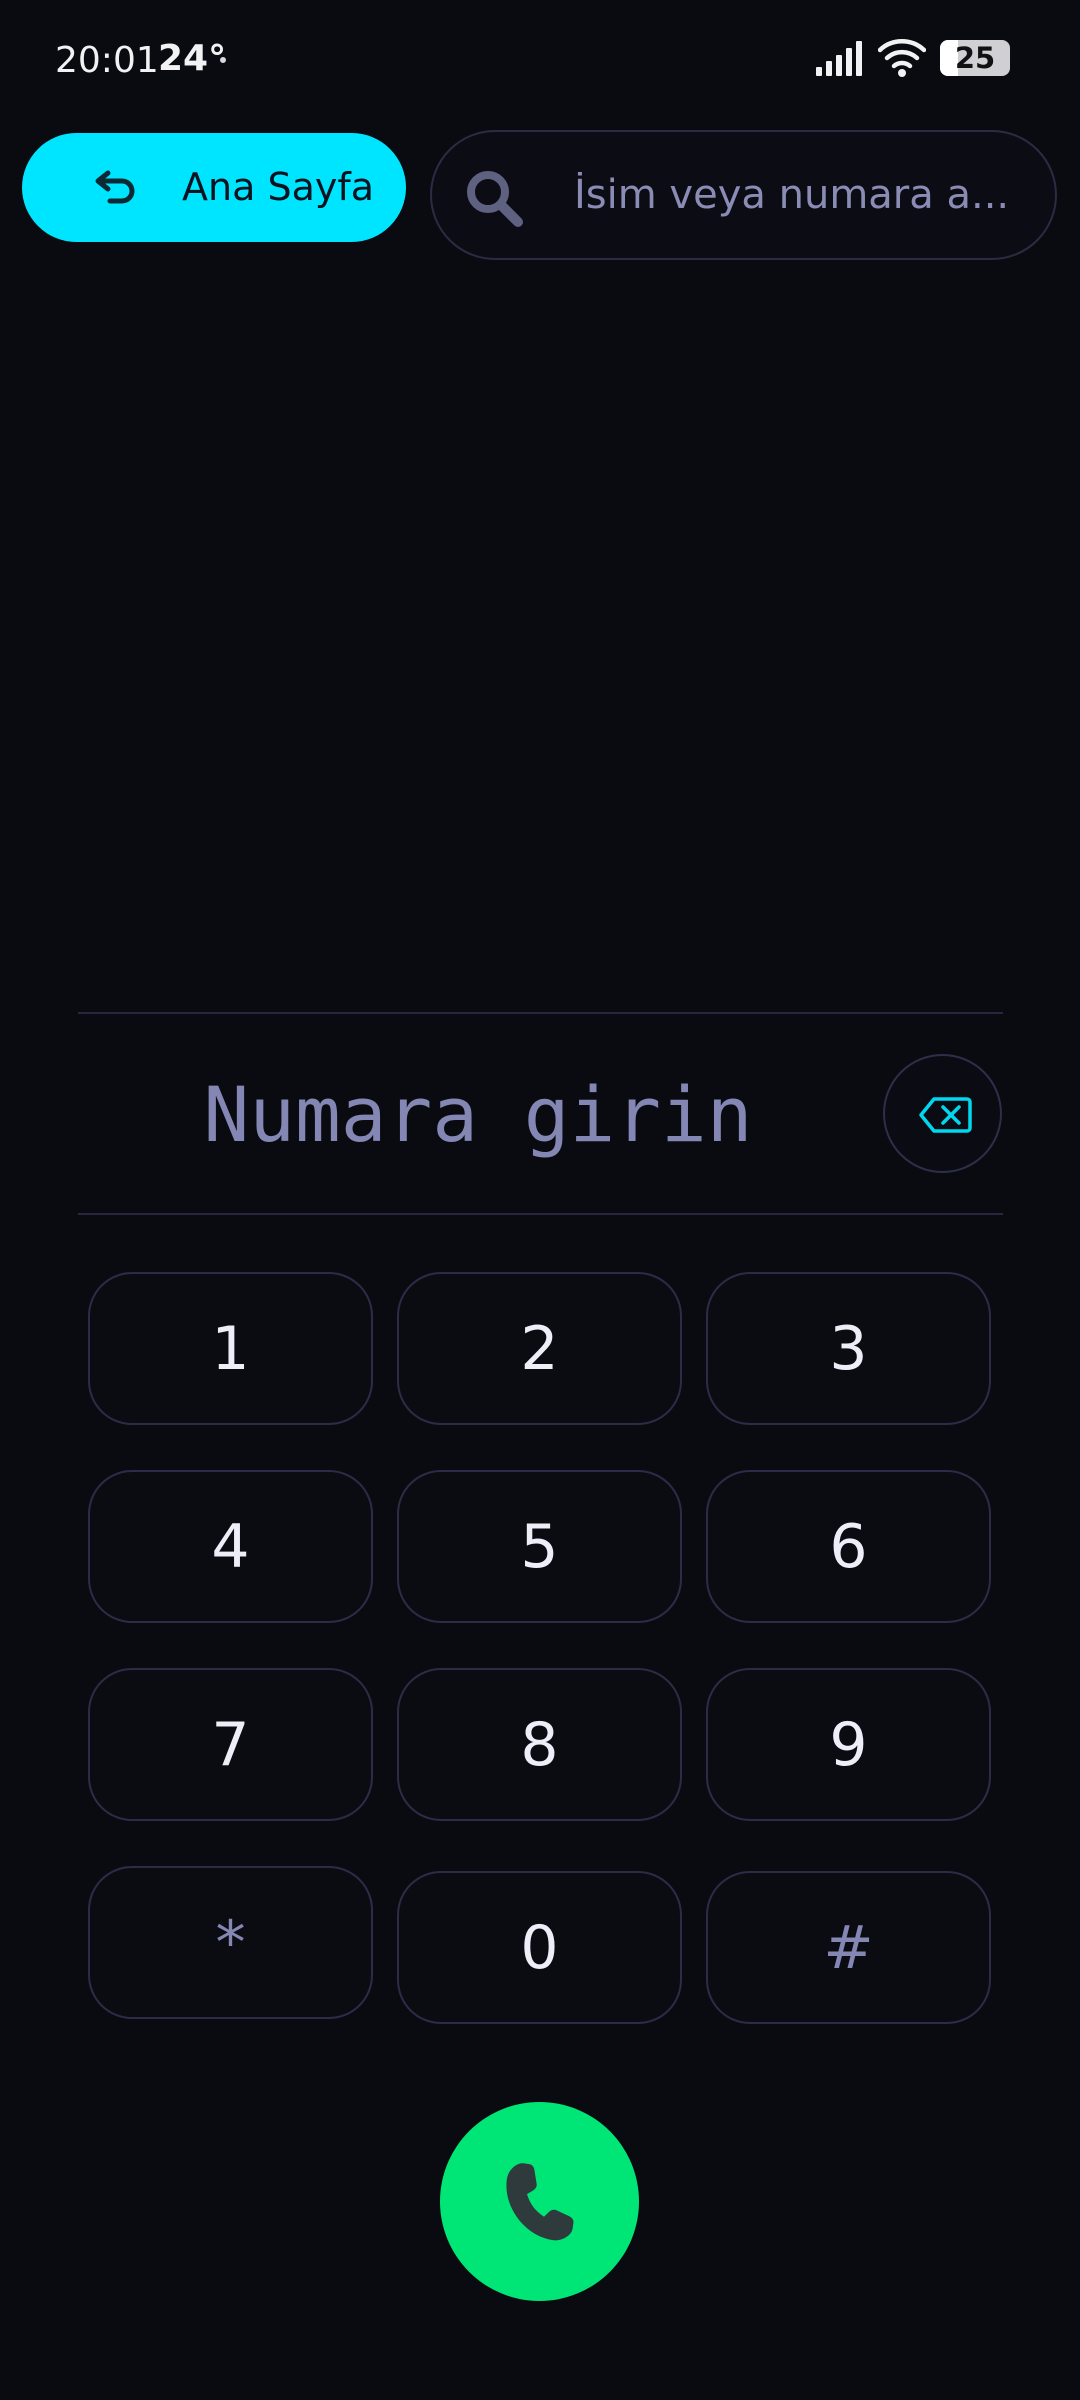  I want to click on key-7: 7, so click(230, 1744).